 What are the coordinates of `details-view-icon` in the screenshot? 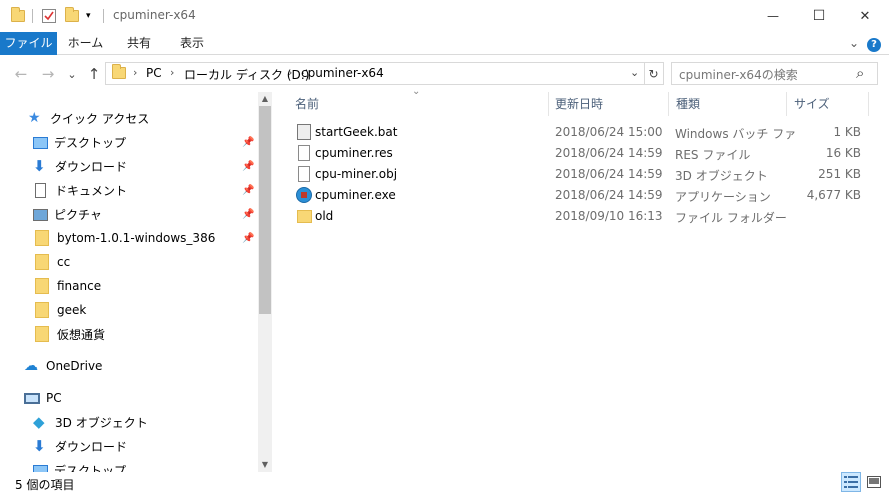 It's located at (851, 482).